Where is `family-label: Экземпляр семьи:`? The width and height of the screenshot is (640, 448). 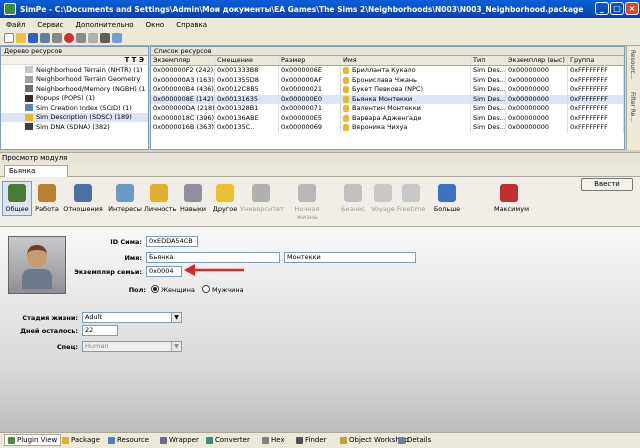 family-label: Экземпляр семьи: is located at coordinates (108, 272).